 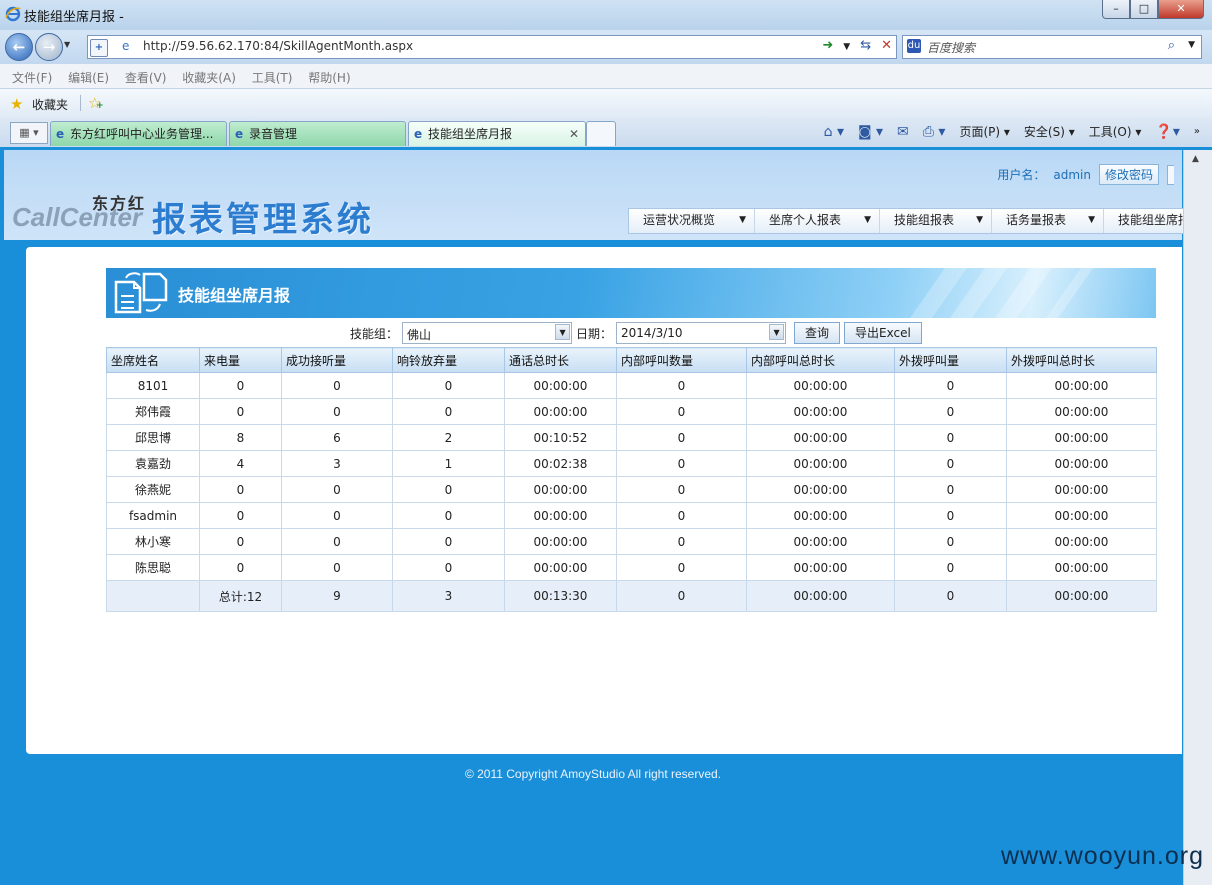 I want to click on nav-operations-overview: 运营状况概览 ▼, so click(x=692, y=221).